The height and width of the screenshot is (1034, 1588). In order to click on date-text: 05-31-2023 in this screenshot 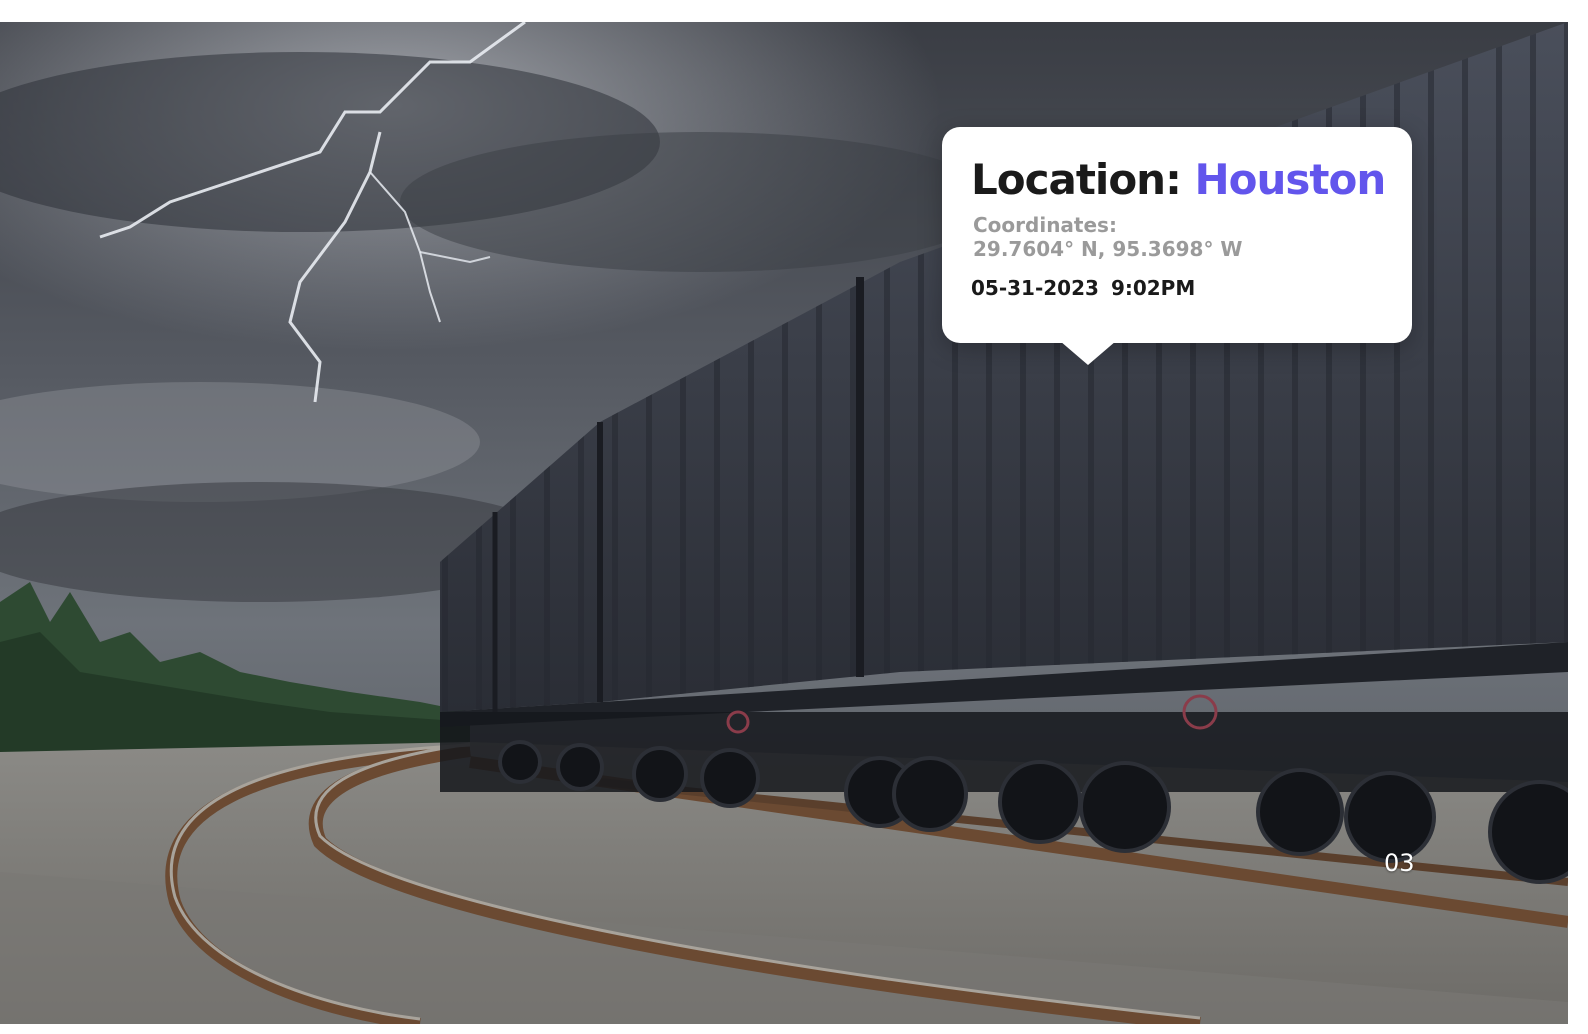, I will do `click(1035, 288)`.